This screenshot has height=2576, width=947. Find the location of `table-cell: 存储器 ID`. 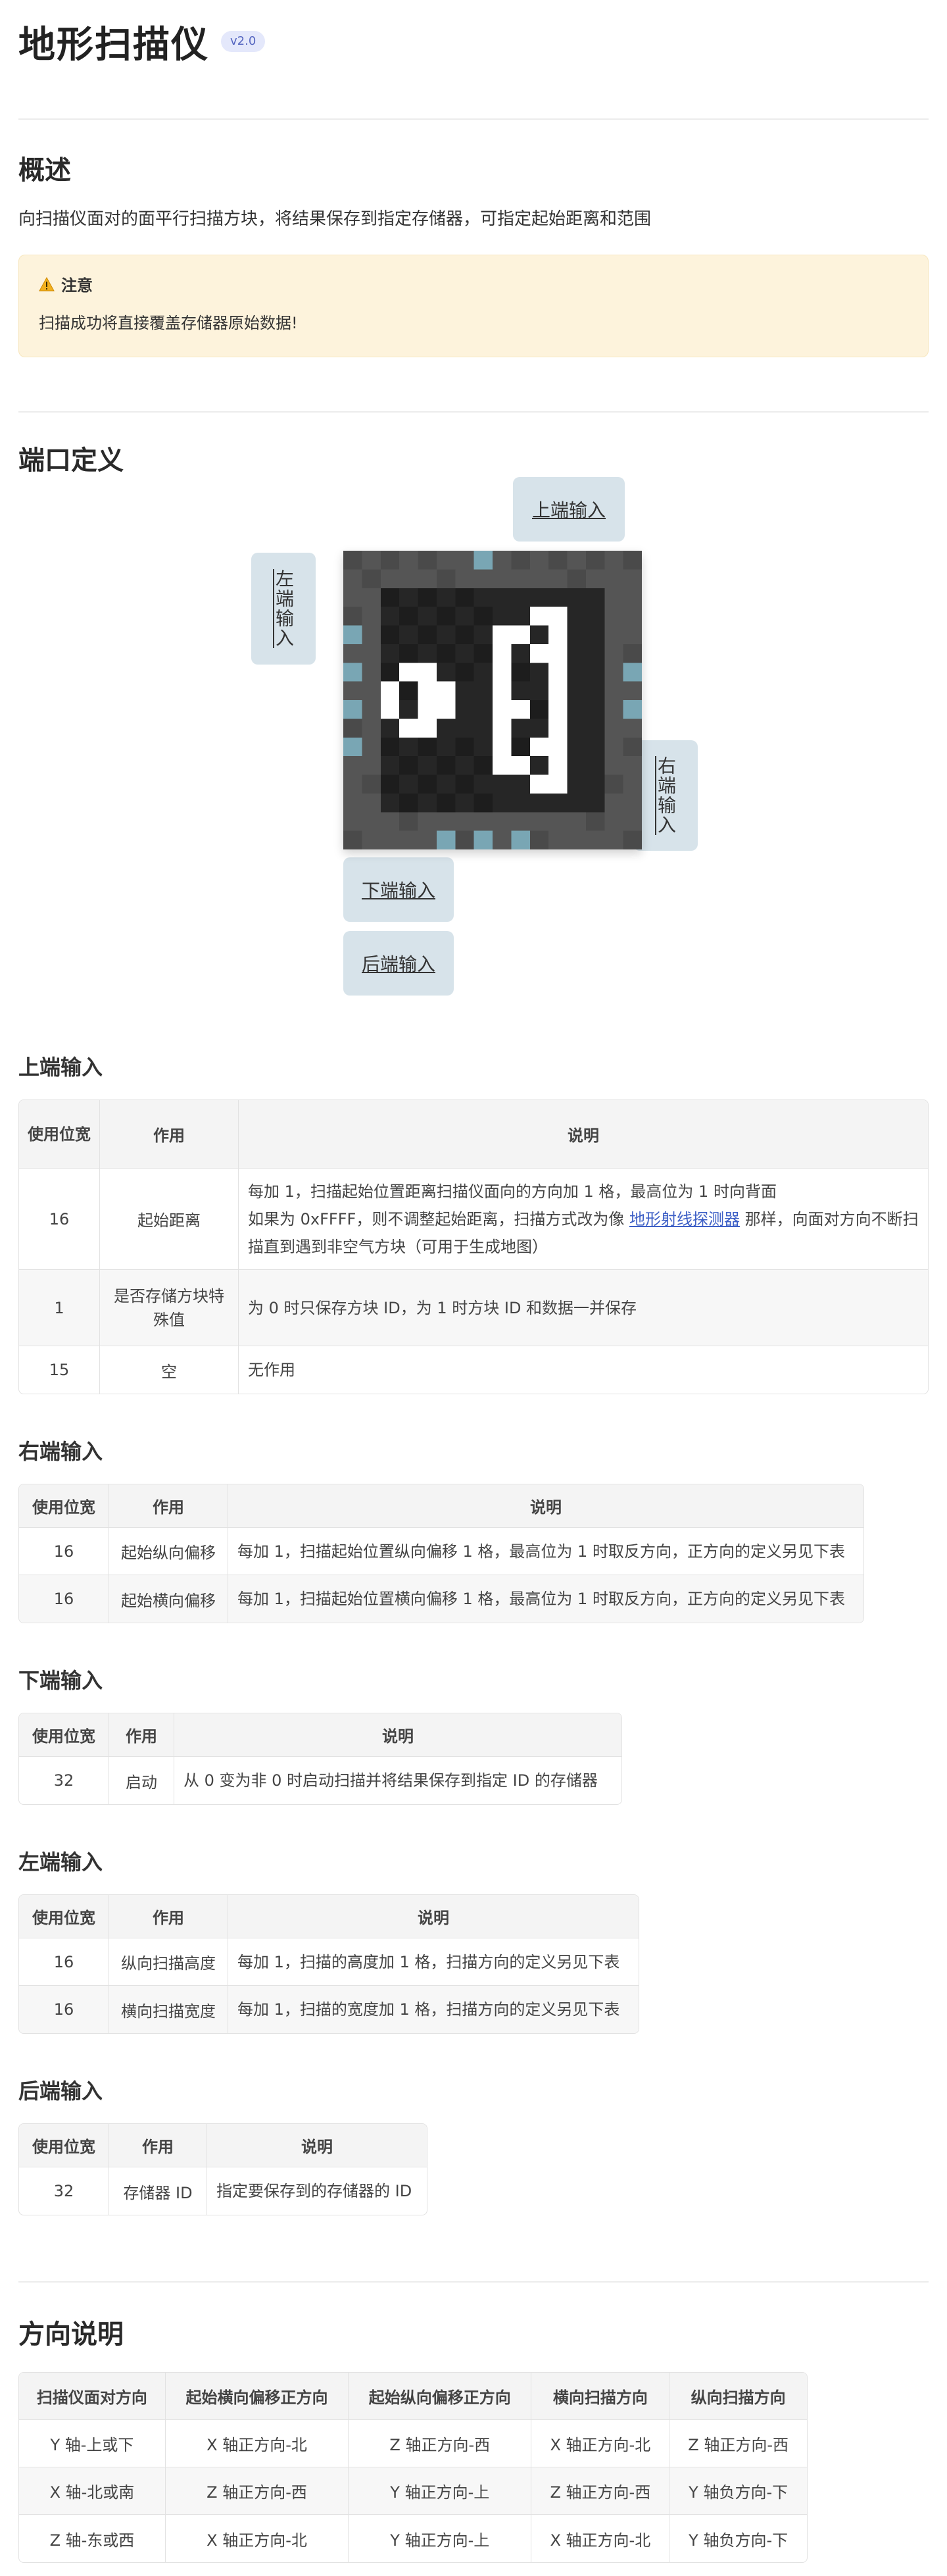

table-cell: 存储器 ID is located at coordinates (158, 2191).